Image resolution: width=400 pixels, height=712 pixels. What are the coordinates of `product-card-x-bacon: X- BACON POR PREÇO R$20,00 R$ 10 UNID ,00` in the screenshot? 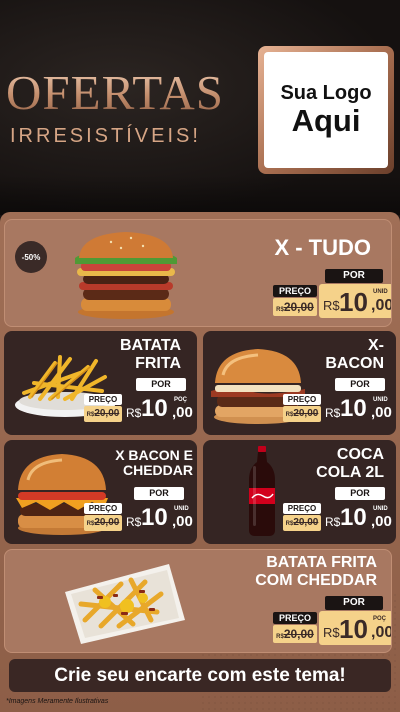 It's located at (299, 383).